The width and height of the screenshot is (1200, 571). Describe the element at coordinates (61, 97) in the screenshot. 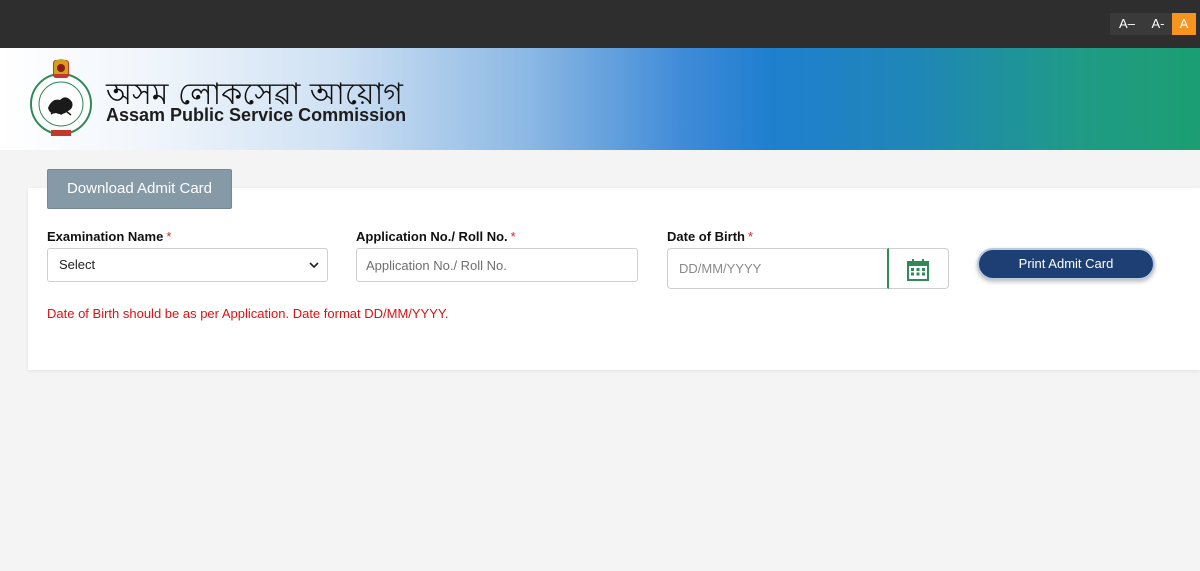

I see `assam-emblem-icon` at that location.